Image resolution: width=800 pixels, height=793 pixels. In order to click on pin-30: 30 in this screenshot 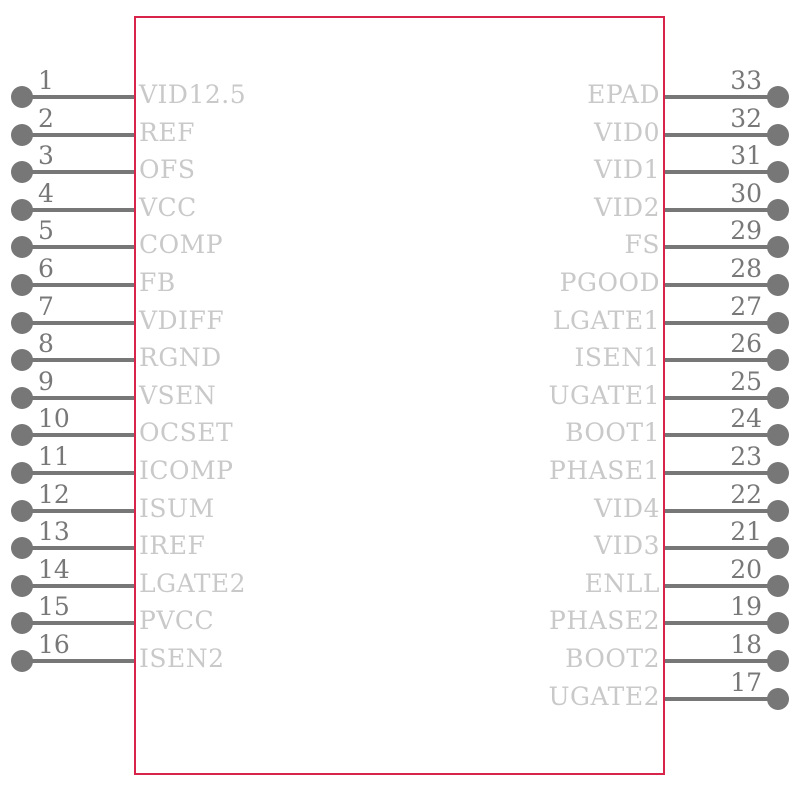, I will do `click(727, 204)`.